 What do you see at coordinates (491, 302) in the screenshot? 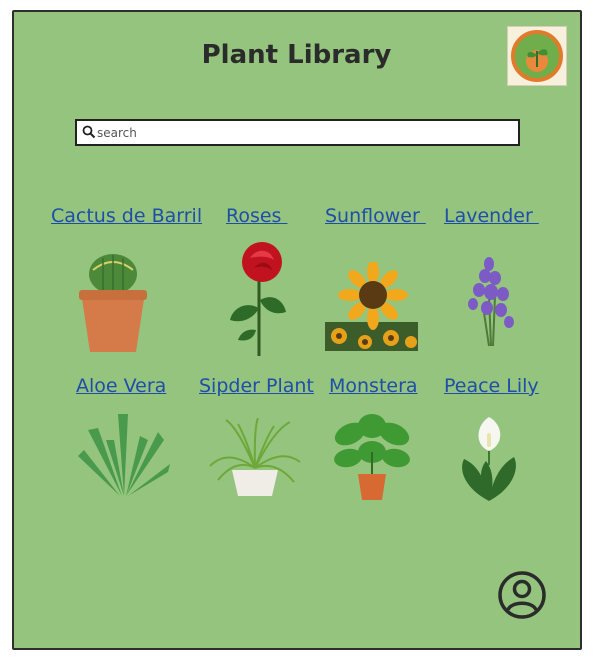
I see `lavender-image` at bounding box center [491, 302].